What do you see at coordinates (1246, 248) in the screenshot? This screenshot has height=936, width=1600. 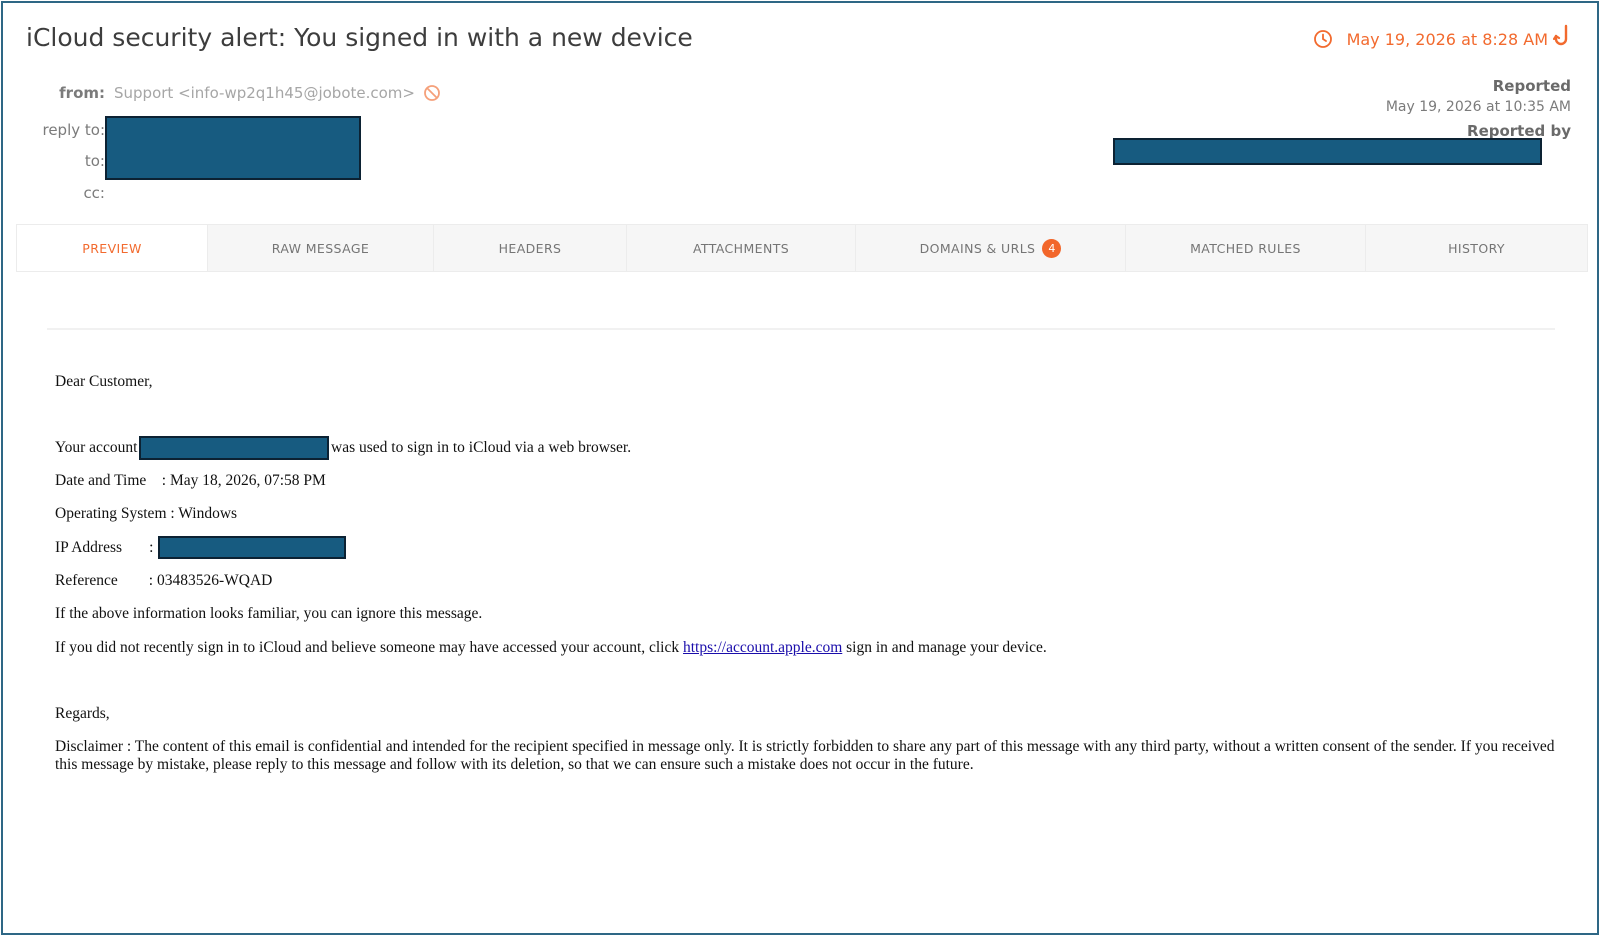 I see `tab-matched-rules: MATCHED RULES` at bounding box center [1246, 248].